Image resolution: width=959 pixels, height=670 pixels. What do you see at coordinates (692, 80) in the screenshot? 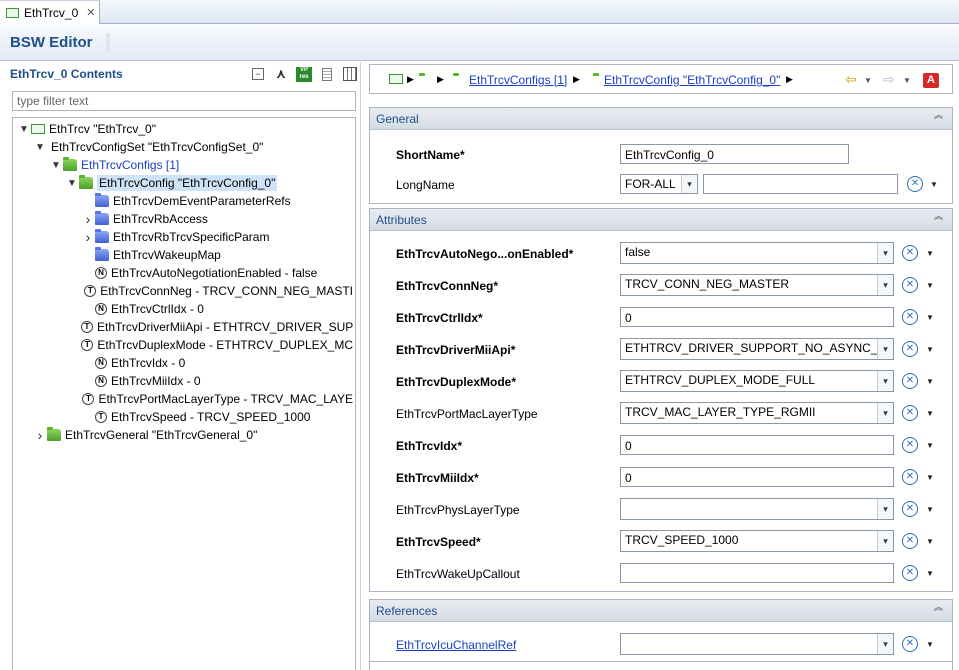
I see `breadcrumb-link-config: EthTrcvConfig "EthTrcvConfig_0"` at bounding box center [692, 80].